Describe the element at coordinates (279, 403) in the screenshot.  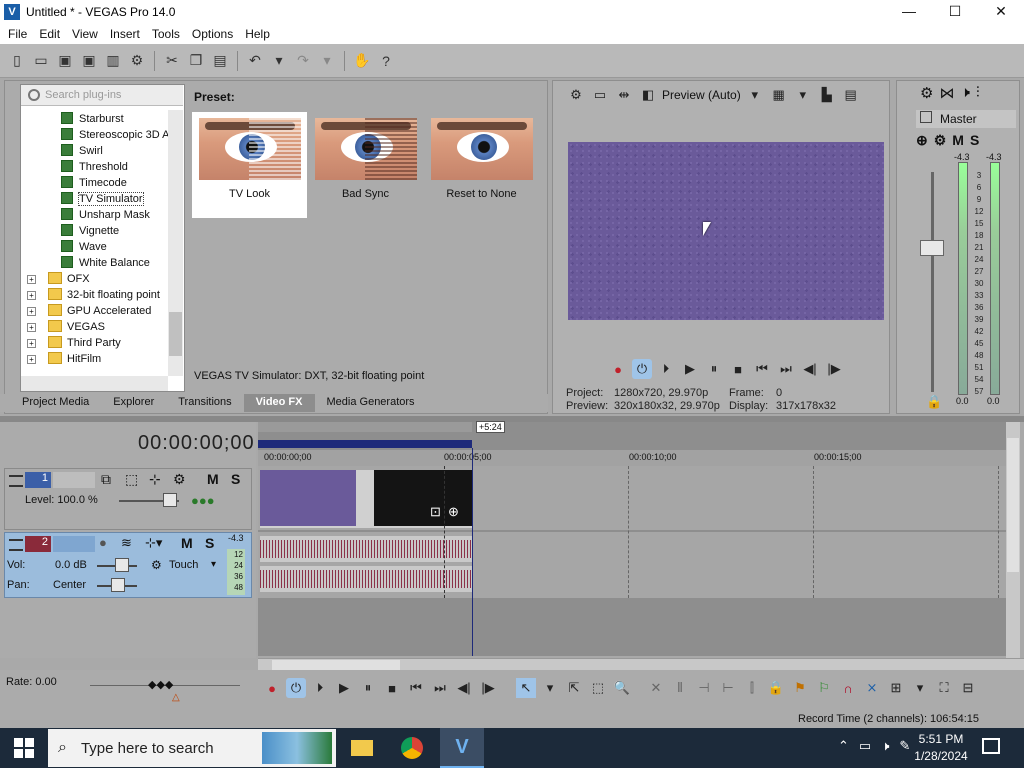
I see `tab-video-fx: Video FX` at that location.